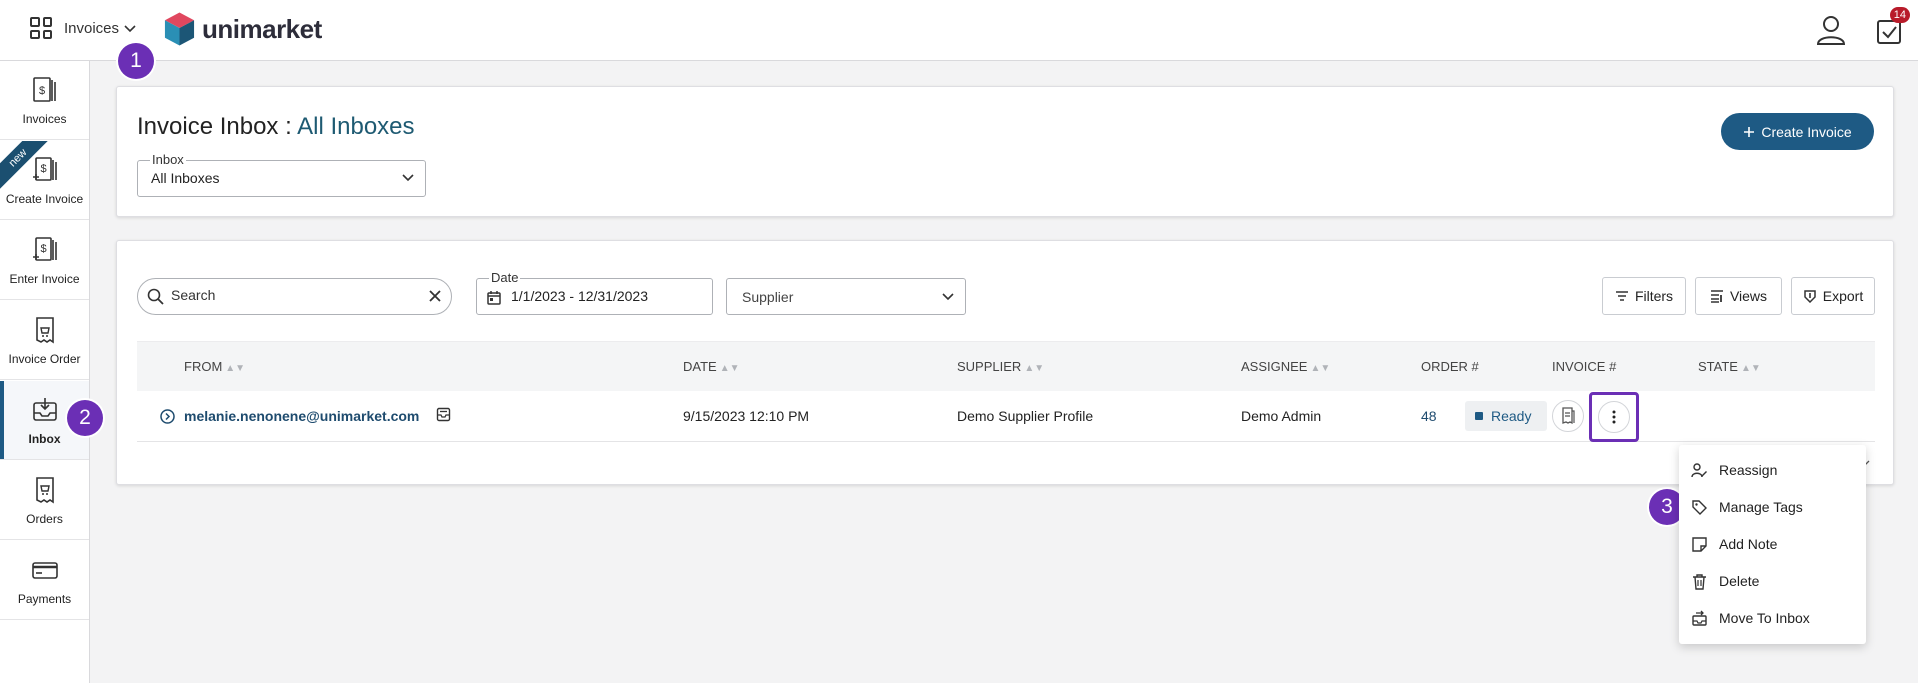 The image size is (1918, 683). I want to click on filters-button: Filters, so click(1644, 296).